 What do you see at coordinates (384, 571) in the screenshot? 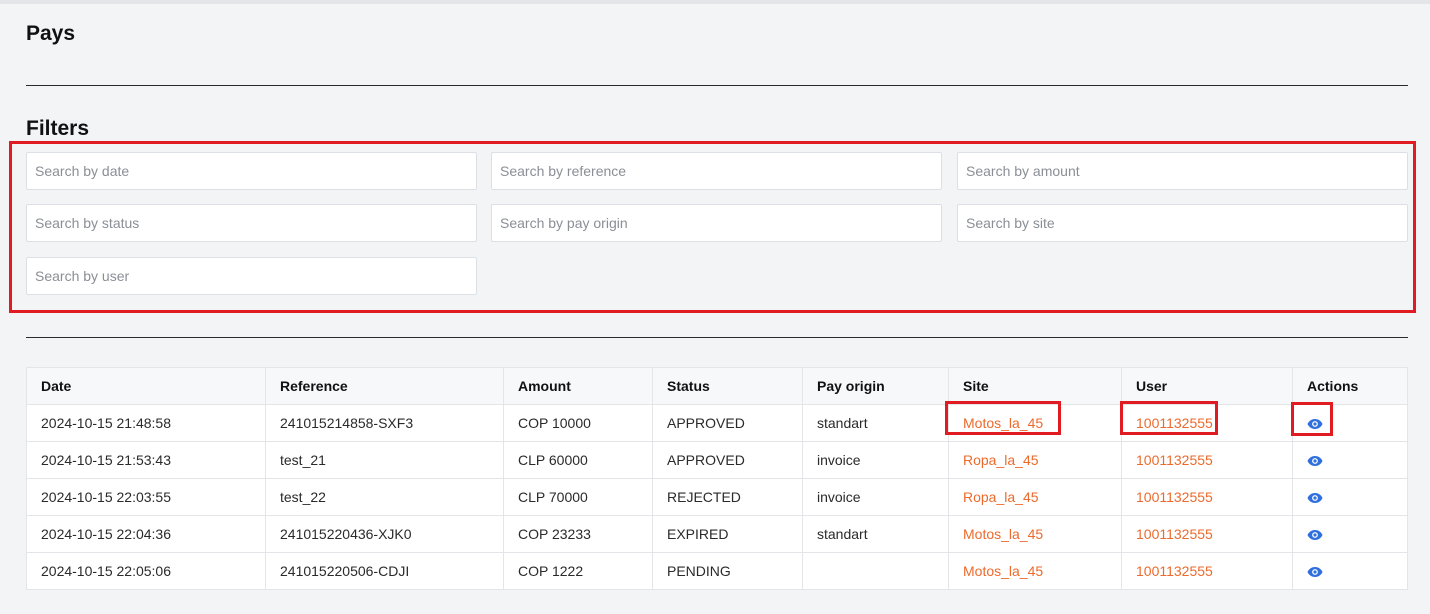
I see `cell-reference: 241015220506-CDJI` at bounding box center [384, 571].